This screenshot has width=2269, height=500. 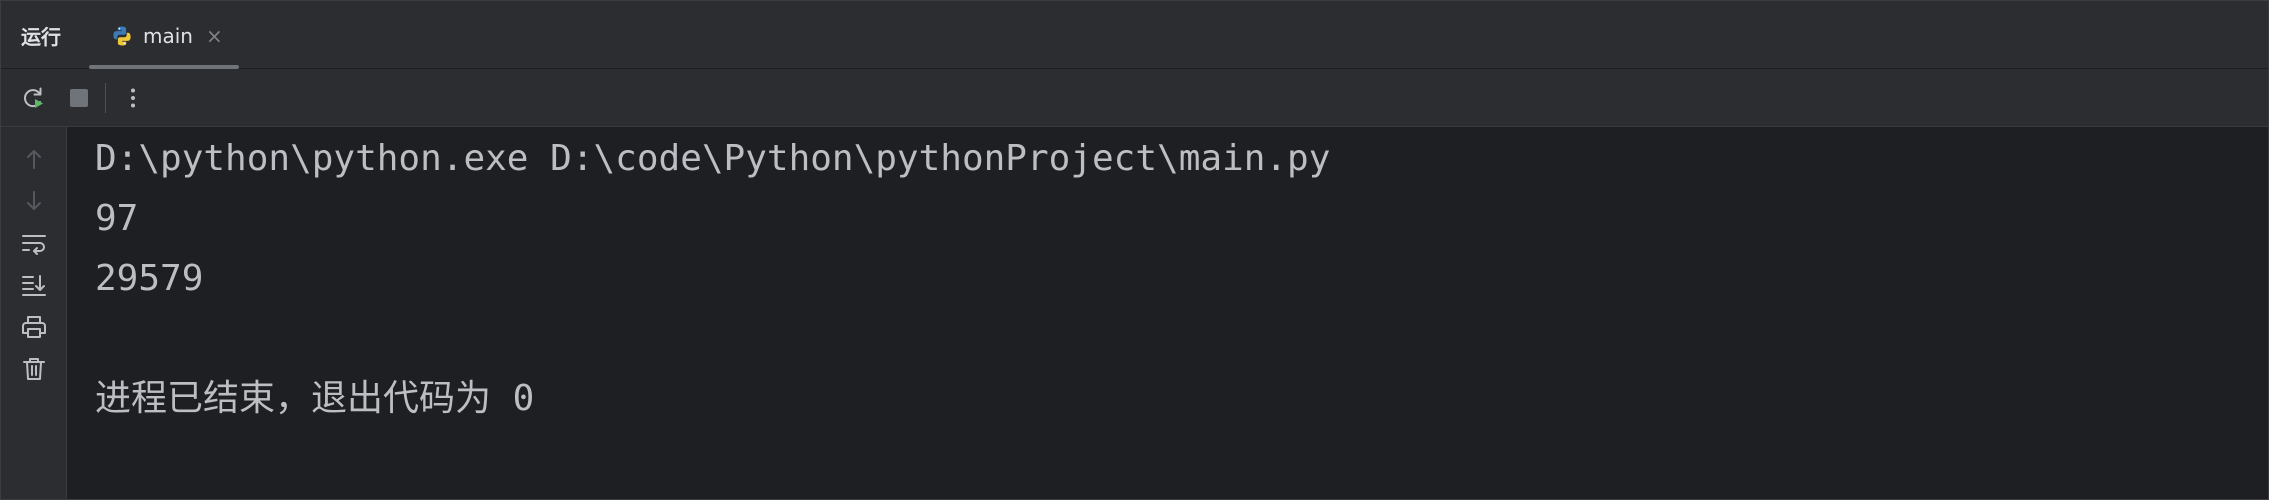 What do you see at coordinates (122, 36) in the screenshot?
I see `python-icon` at bounding box center [122, 36].